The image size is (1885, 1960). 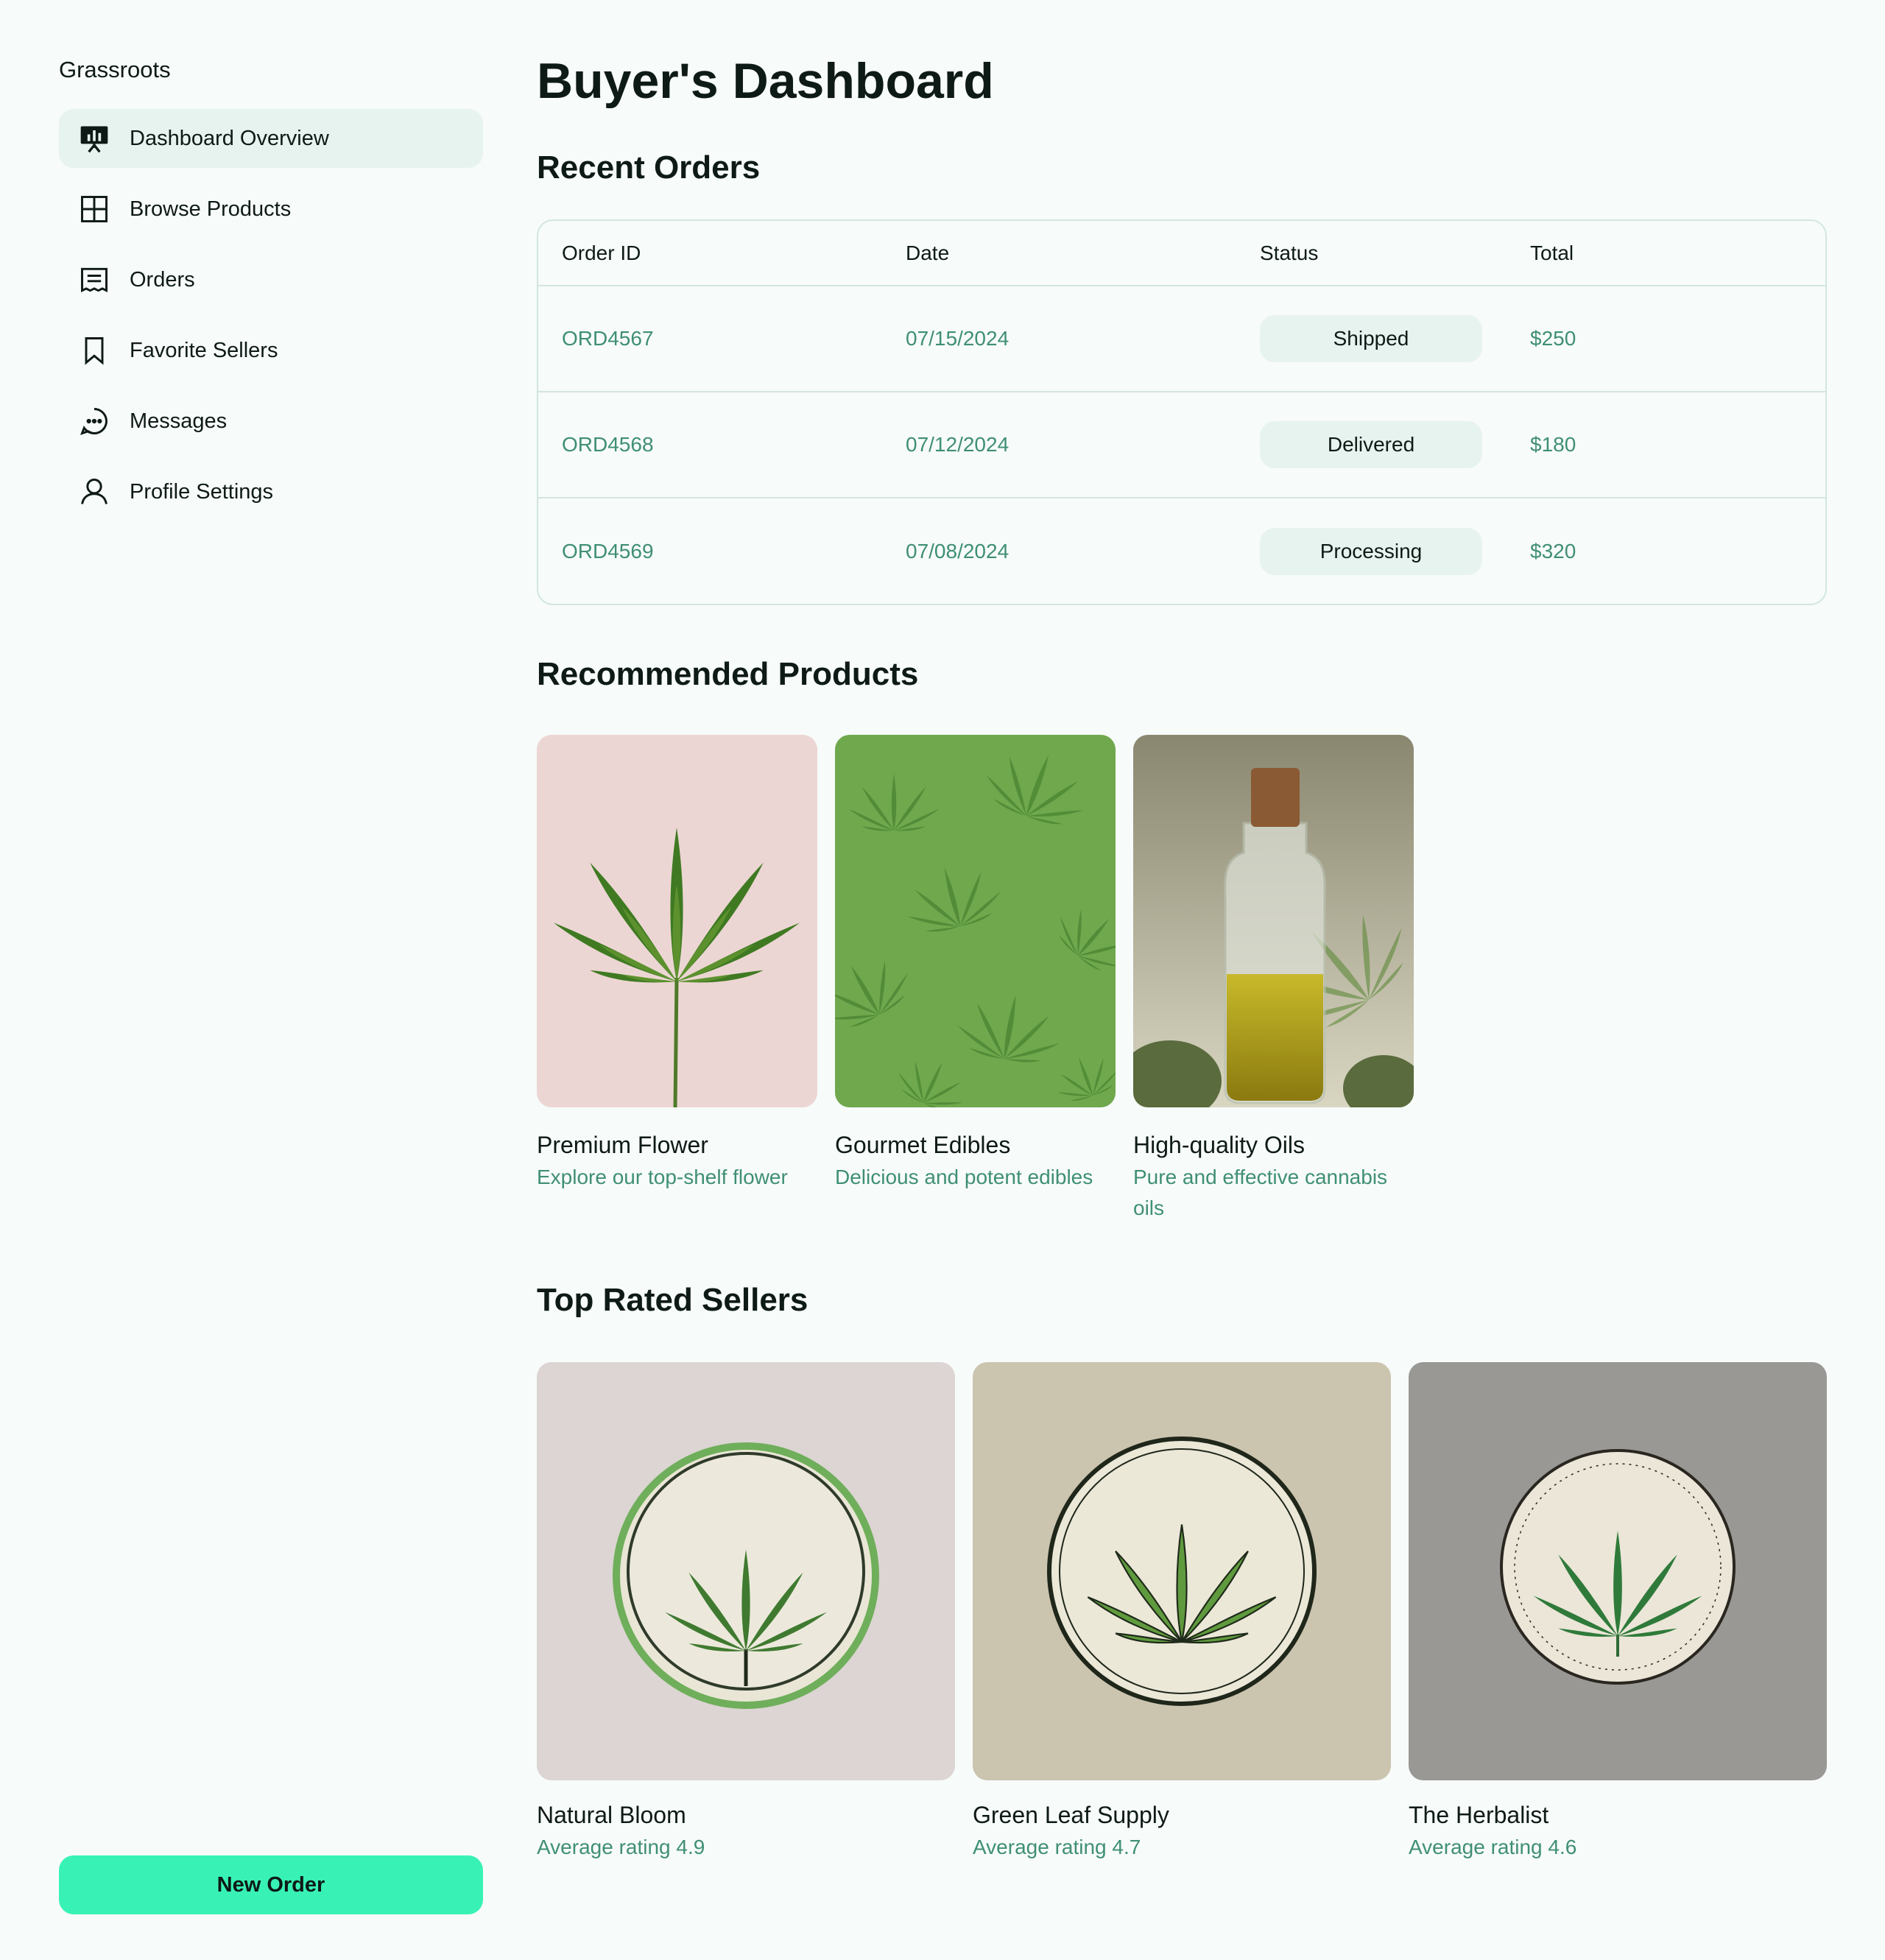 I want to click on seller-rating: Average rating 4.9, so click(x=621, y=1847).